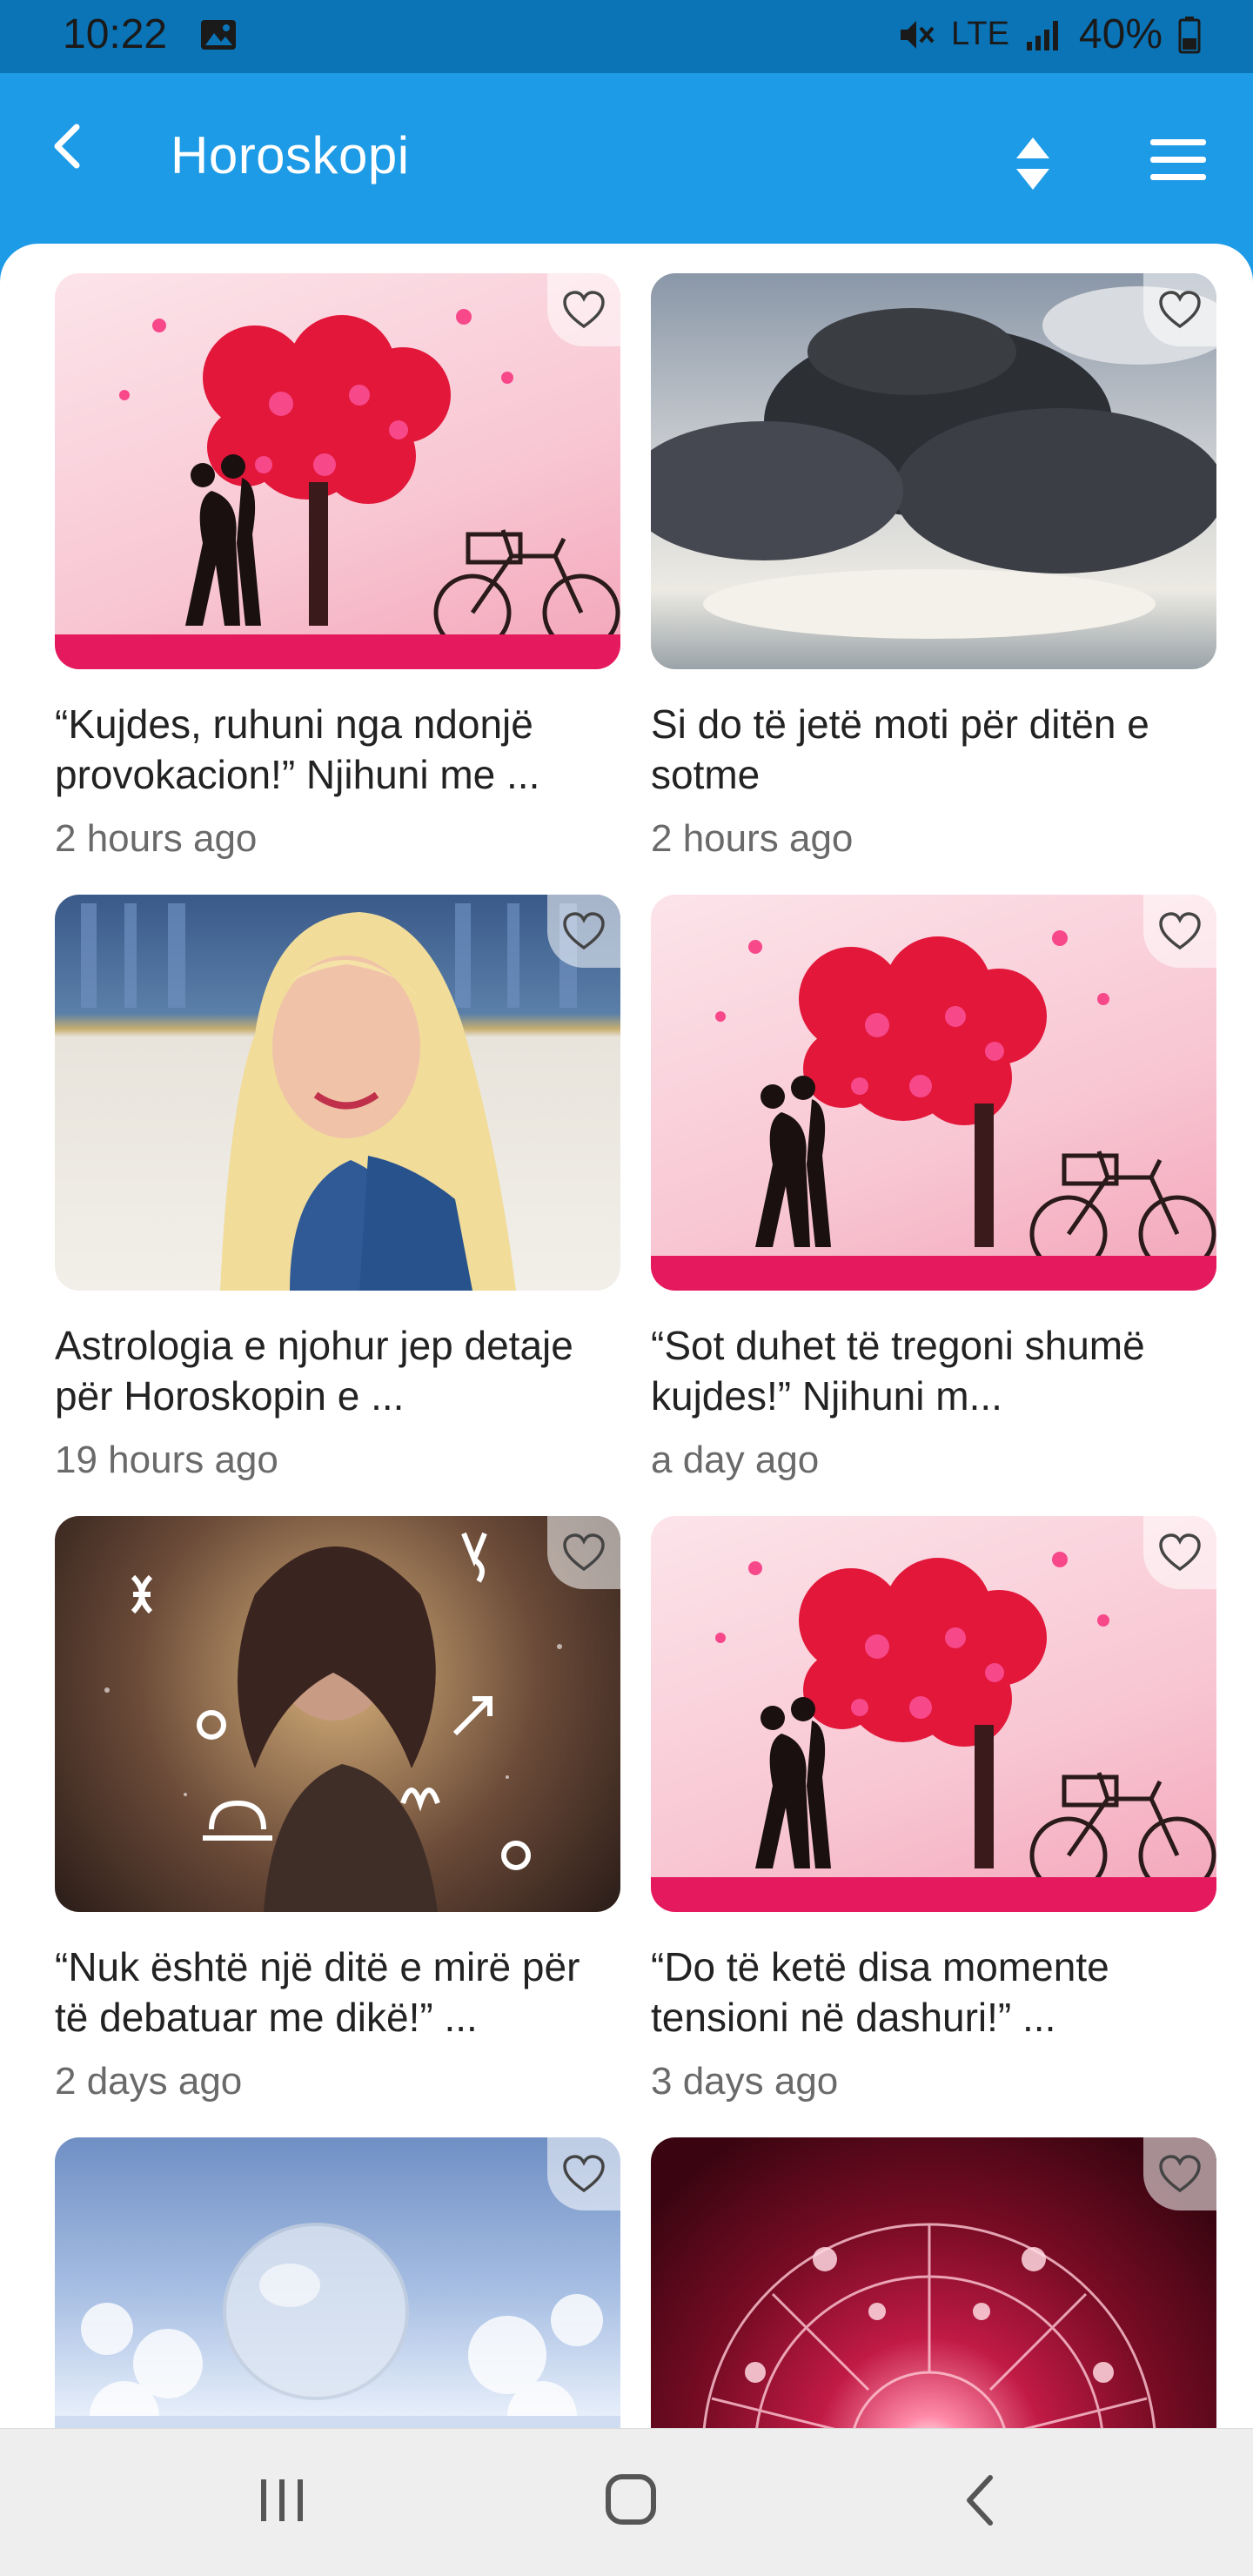 Image resolution: width=1253 pixels, height=2576 pixels. What do you see at coordinates (1032, 164) in the screenshot?
I see `sort-icon` at bounding box center [1032, 164].